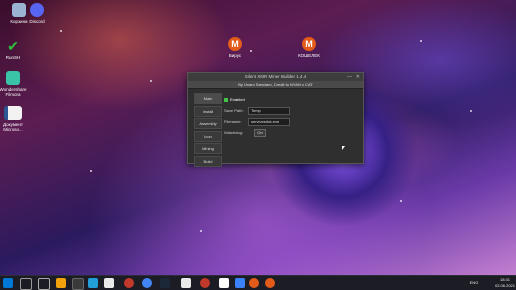 The image size is (516, 290). What do you see at coordinates (61, 283) in the screenshot?
I see `file-explorer-icon` at bounding box center [61, 283].